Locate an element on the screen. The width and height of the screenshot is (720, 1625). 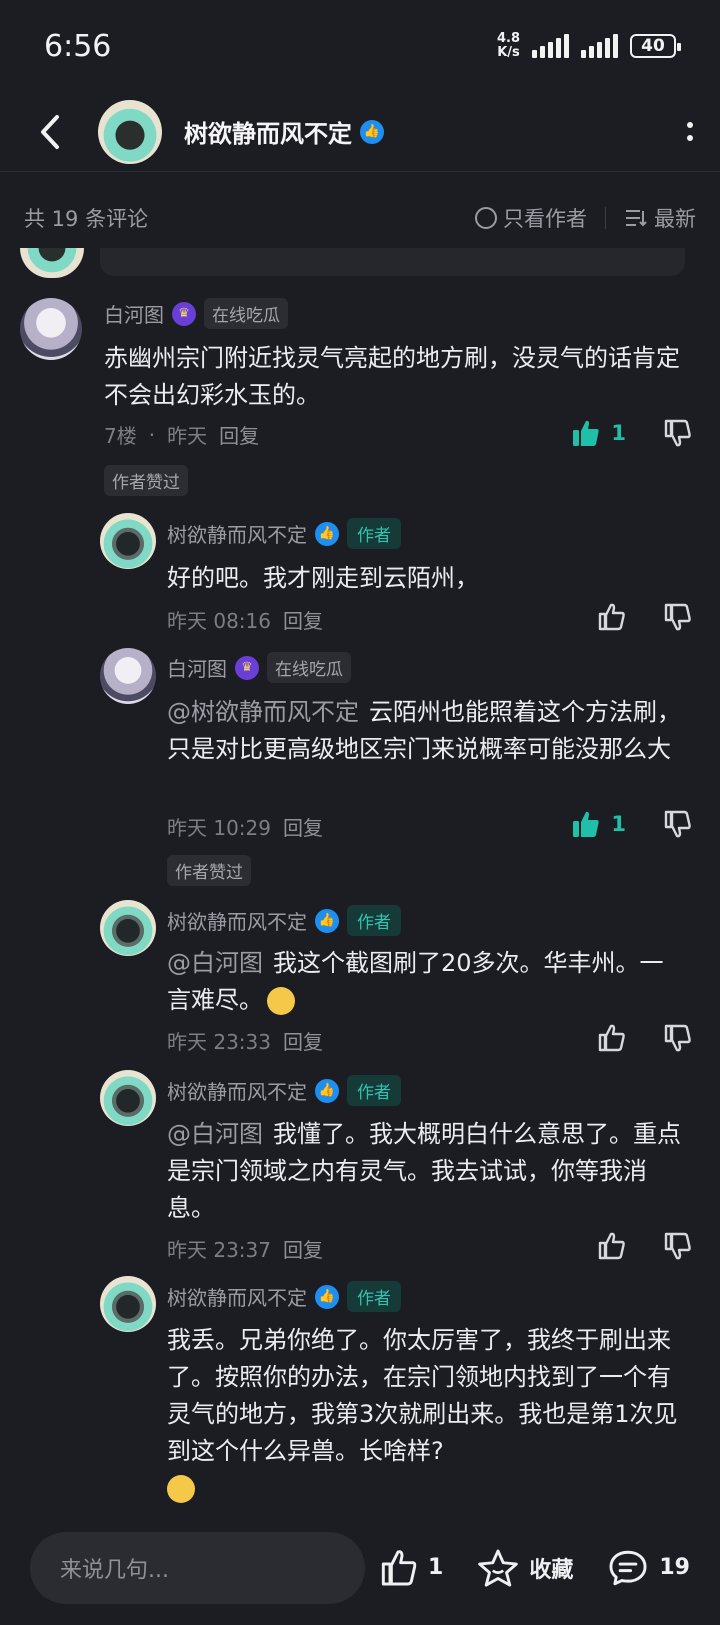
comment-time: 昨天 23:33 is located at coordinates (219, 1042).